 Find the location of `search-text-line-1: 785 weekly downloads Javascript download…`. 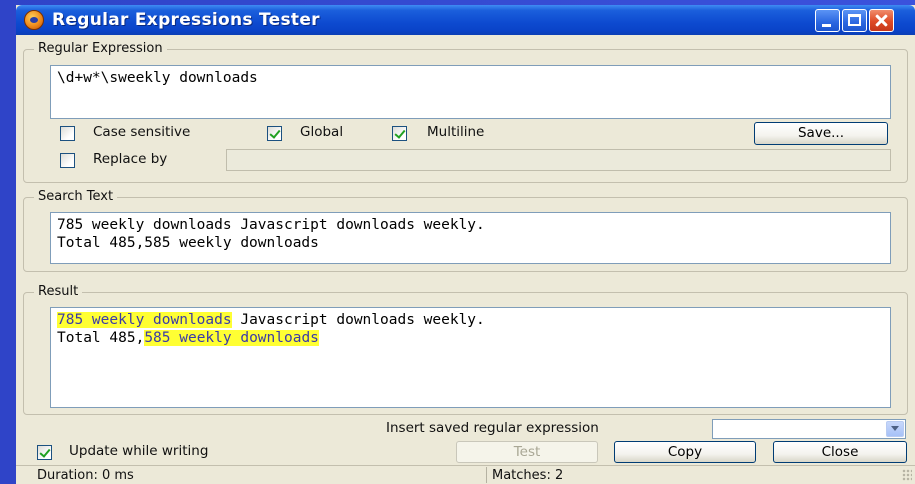

search-text-line-1: 785 weekly downloads Javascript download… is located at coordinates (271, 225).